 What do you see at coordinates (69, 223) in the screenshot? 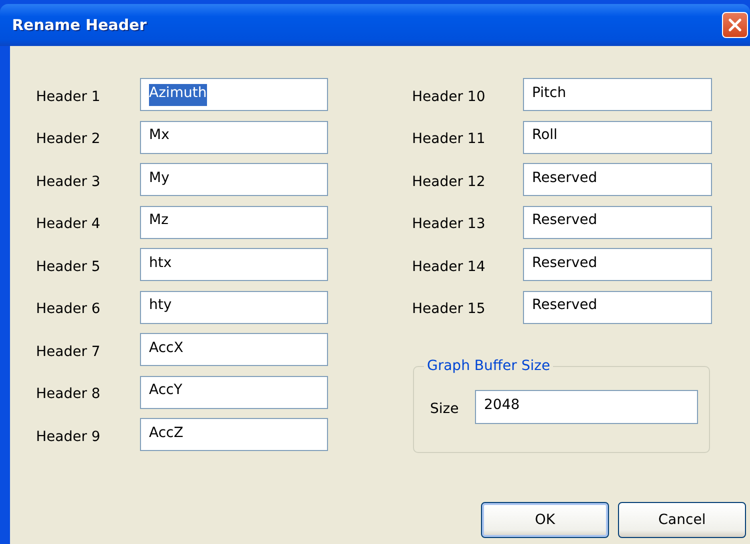
I see `field-label: Header 4` at bounding box center [69, 223].